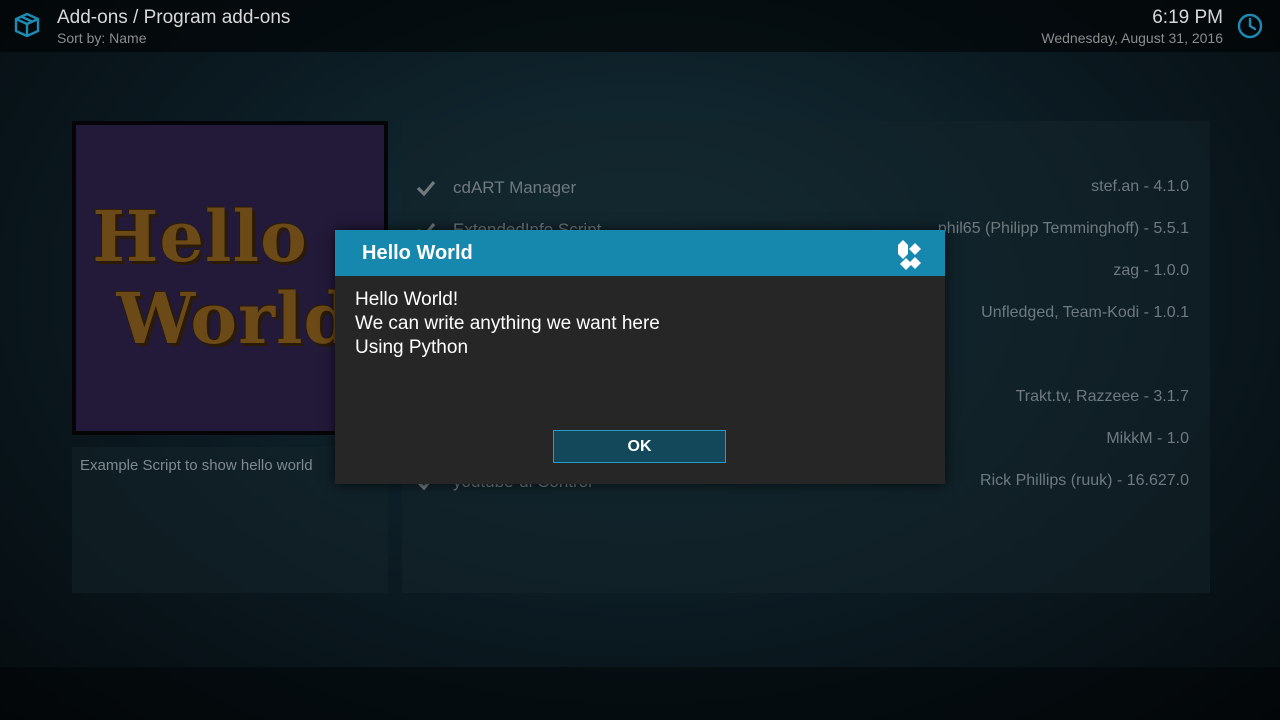  Describe the element at coordinates (235, 318) in the screenshot. I see `thumbnail-text-line-2: World` at that location.